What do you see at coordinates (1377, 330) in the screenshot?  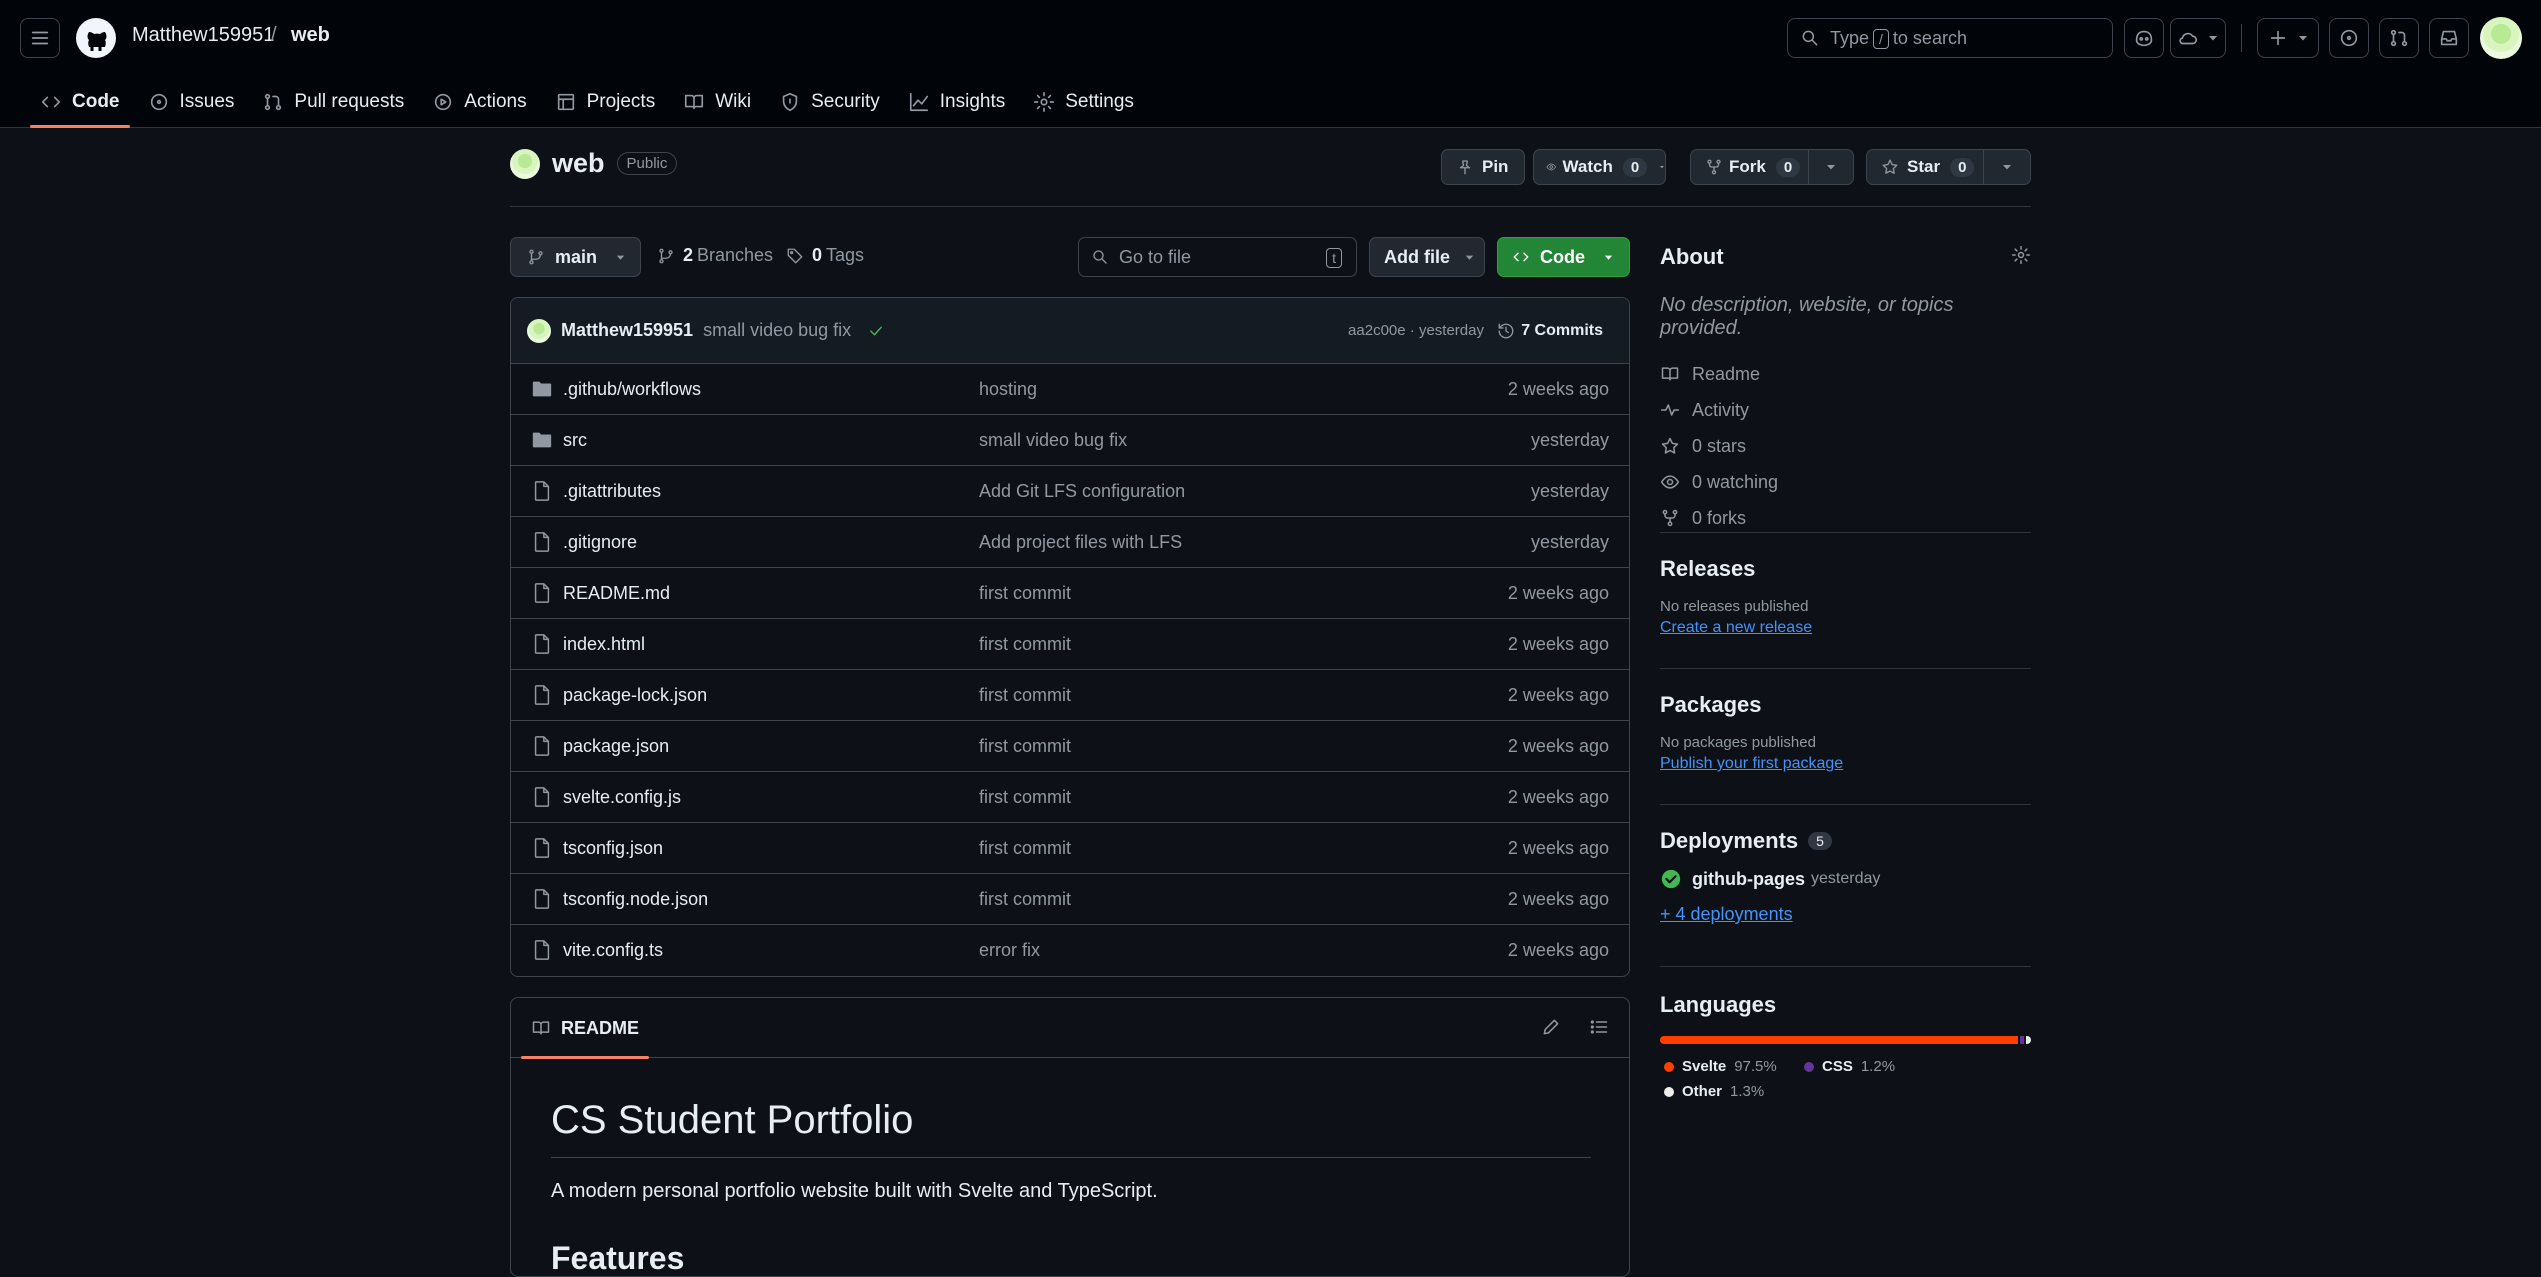 I see `commit-hash: aa2c00e` at bounding box center [1377, 330].